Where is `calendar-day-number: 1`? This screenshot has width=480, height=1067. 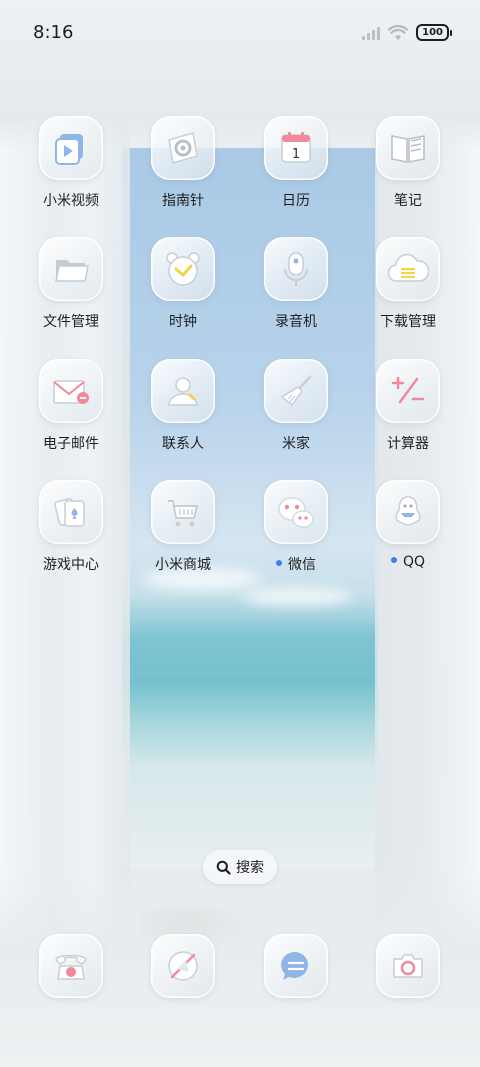 calendar-day-number: 1 is located at coordinates (296, 154).